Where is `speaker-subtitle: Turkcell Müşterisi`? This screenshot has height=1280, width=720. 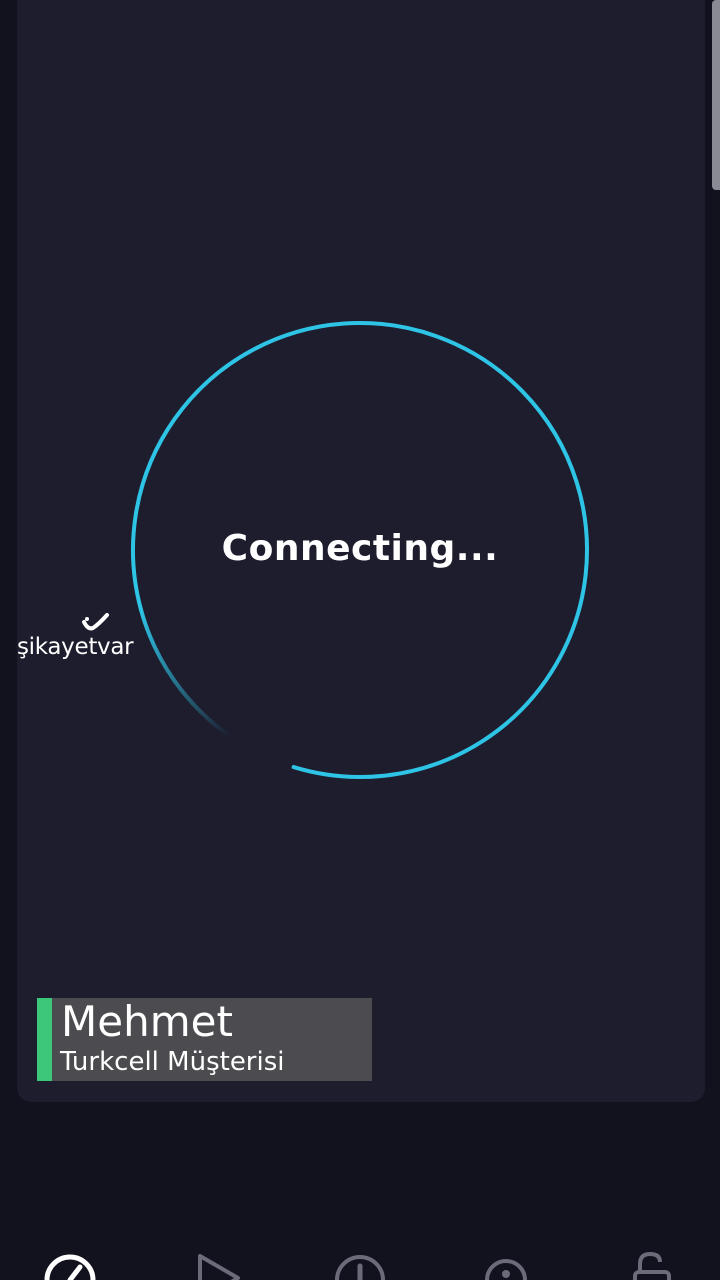 speaker-subtitle: Turkcell Müşterisi is located at coordinates (172, 1062).